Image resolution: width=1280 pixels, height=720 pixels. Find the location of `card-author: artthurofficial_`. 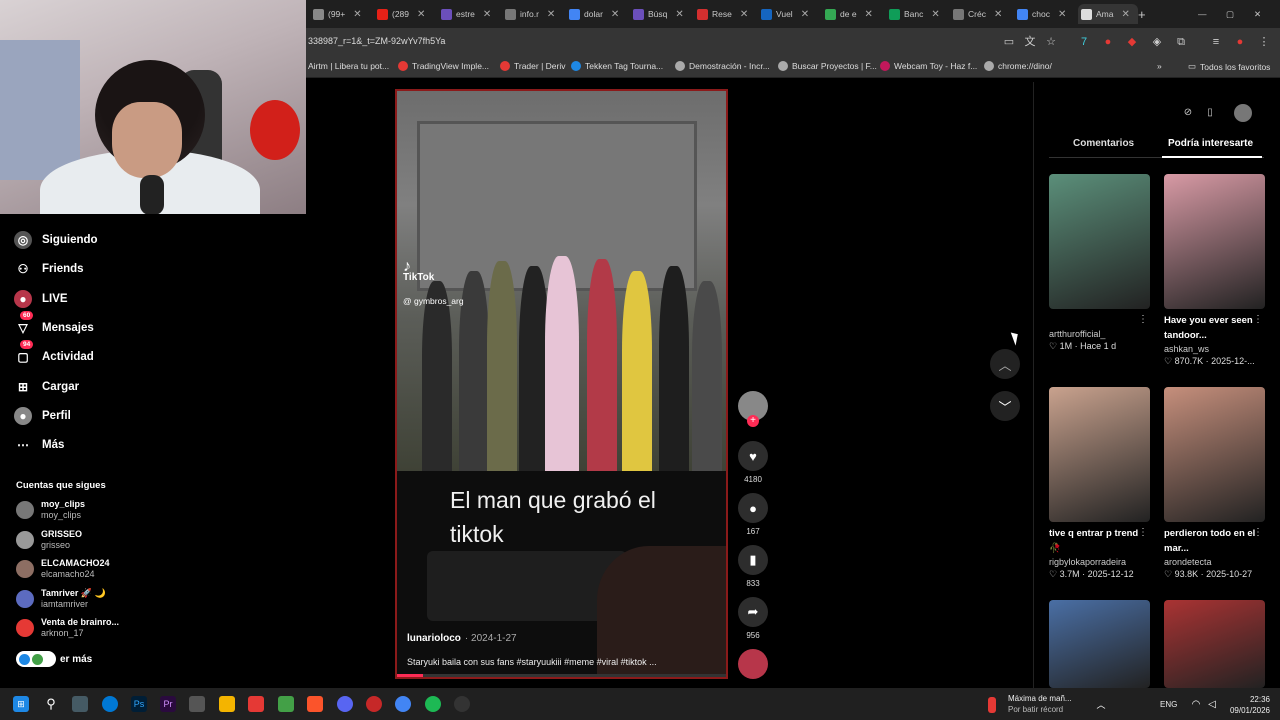

card-author: artthurofficial_ is located at coordinates (1099, 334).